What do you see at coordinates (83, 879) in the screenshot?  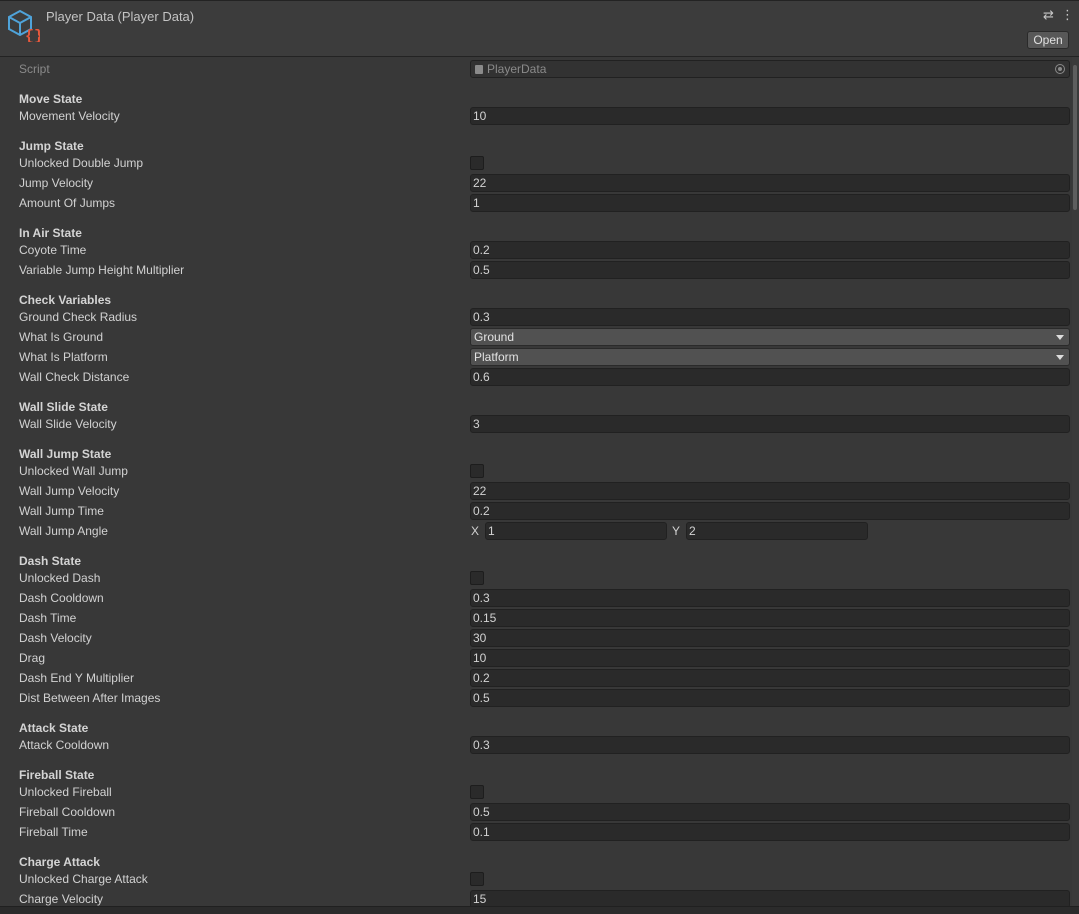 I see `field-label: Unlocked Charge Attack` at bounding box center [83, 879].